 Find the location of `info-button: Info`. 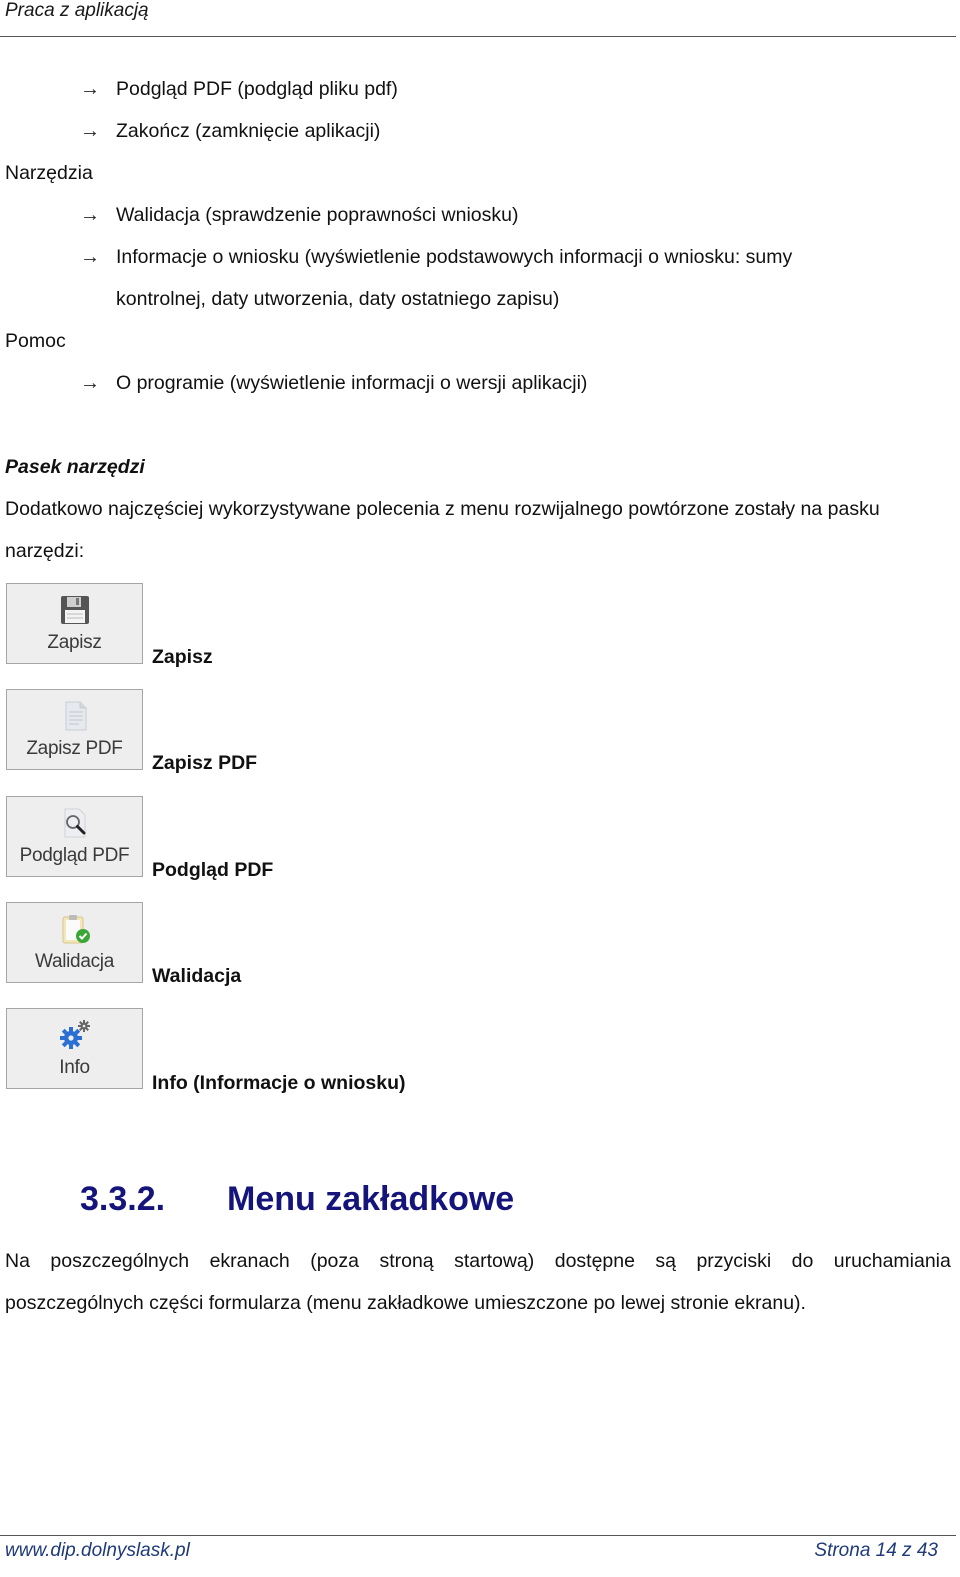

info-button: Info is located at coordinates (74, 1048).